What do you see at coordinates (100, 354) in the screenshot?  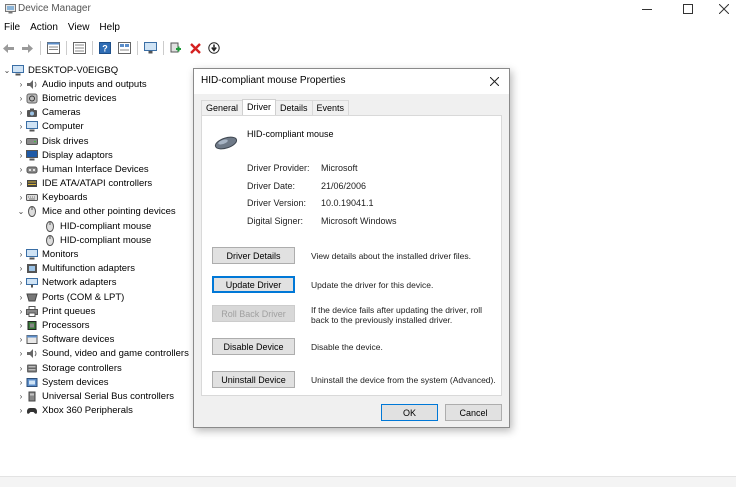 I see `tree-item-sound: › Sound, video and game controllers` at bounding box center [100, 354].